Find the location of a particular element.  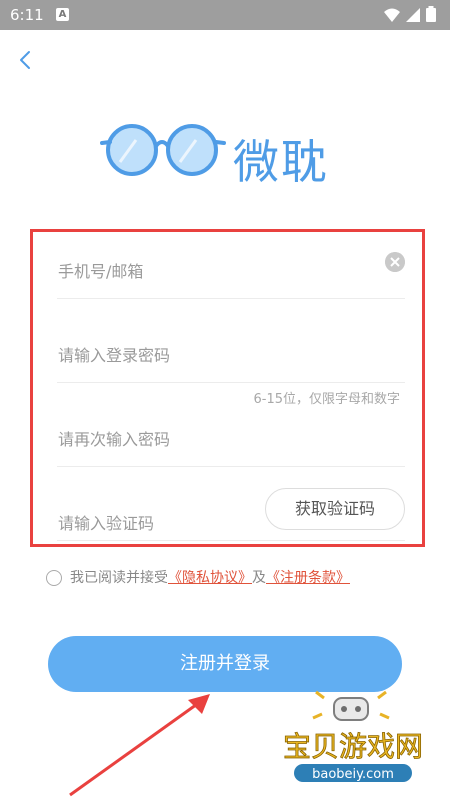

confirm-divider is located at coordinates (231, 466).